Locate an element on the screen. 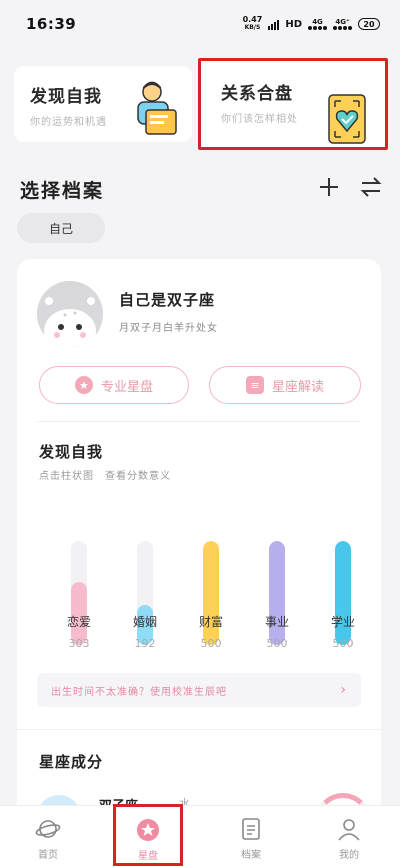  sign-reading-button: ≡ 星座解读 is located at coordinates (285, 385).